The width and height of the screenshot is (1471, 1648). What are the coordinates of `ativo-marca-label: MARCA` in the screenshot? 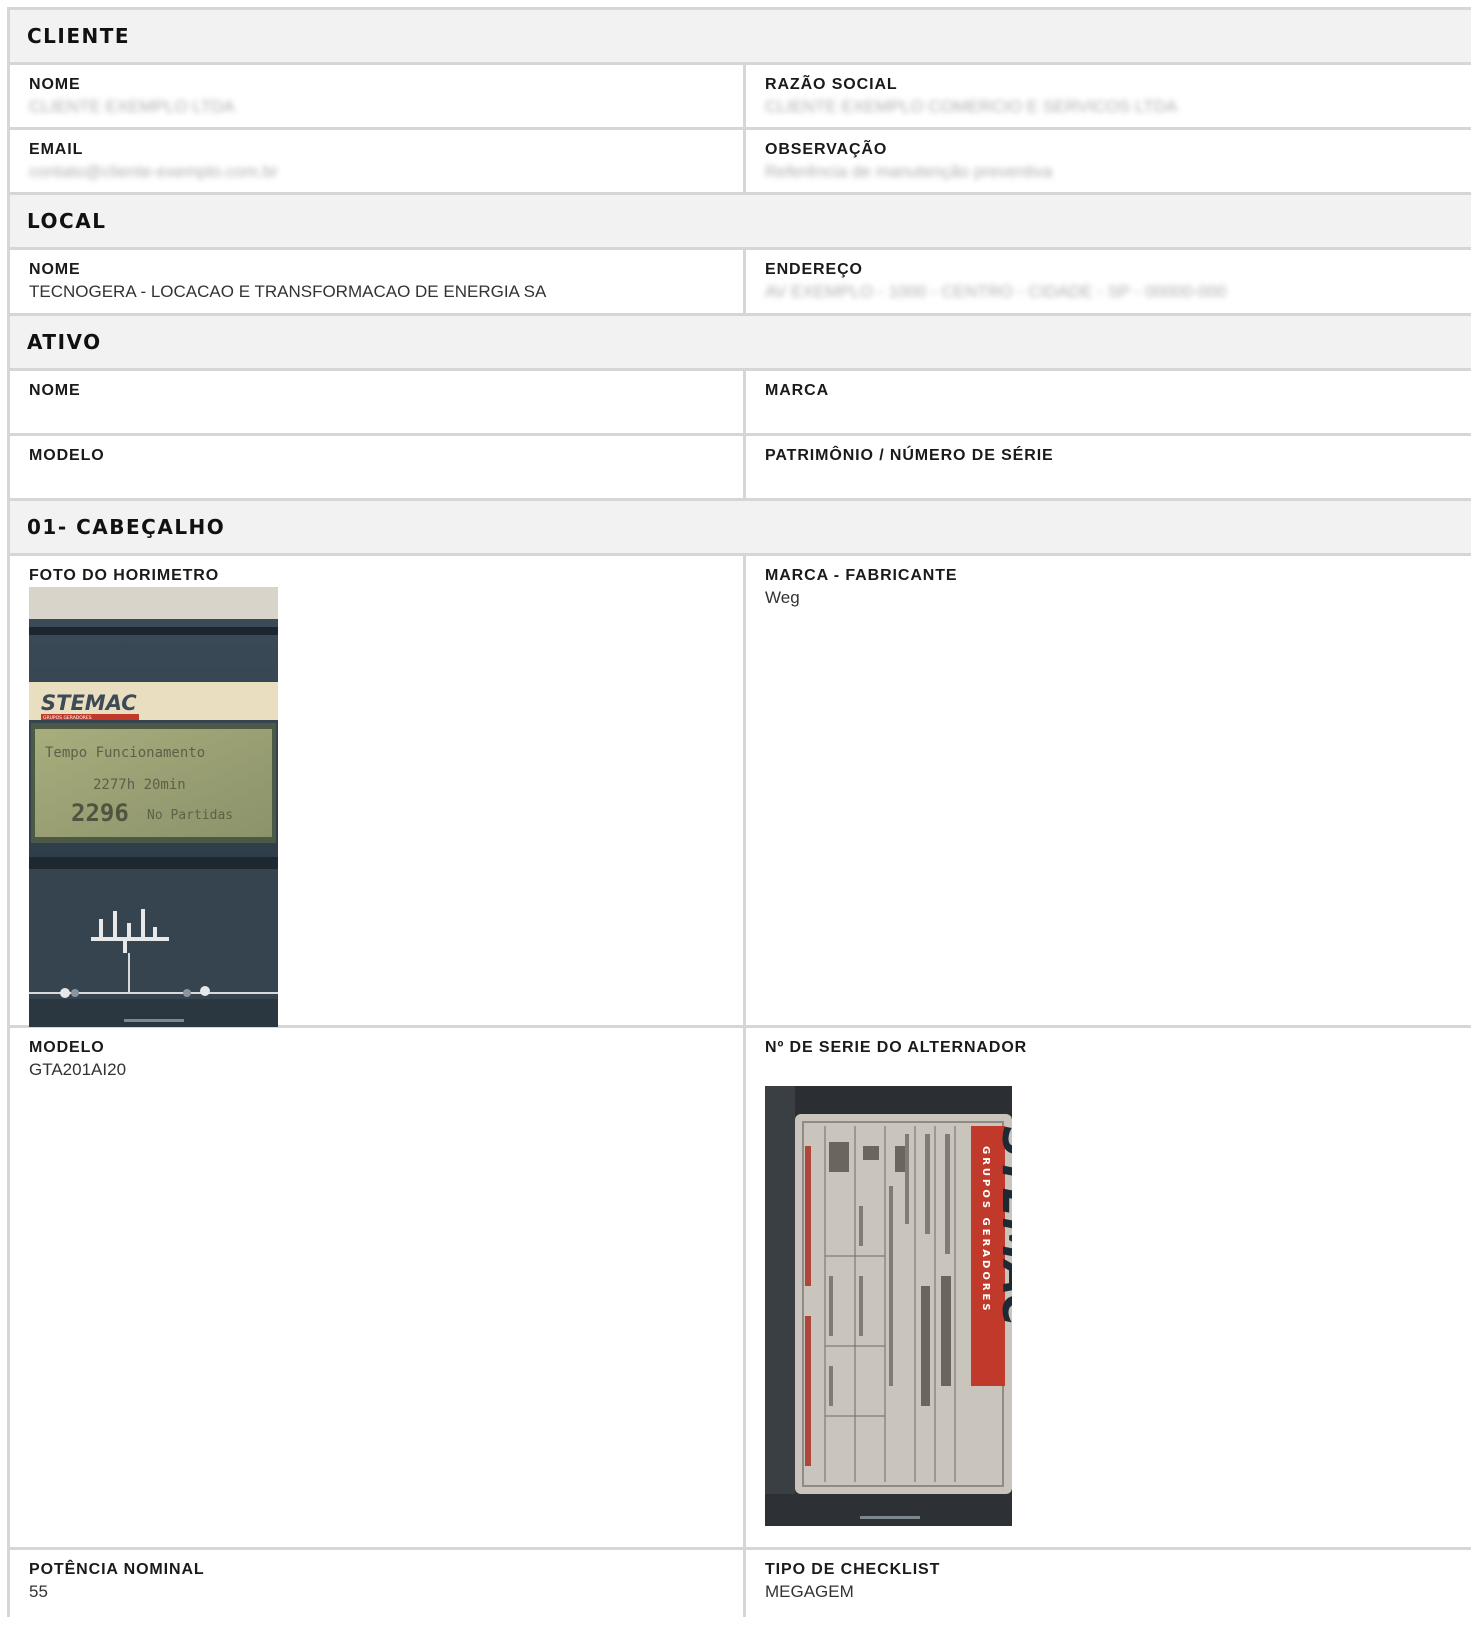 It's located at (797, 390).